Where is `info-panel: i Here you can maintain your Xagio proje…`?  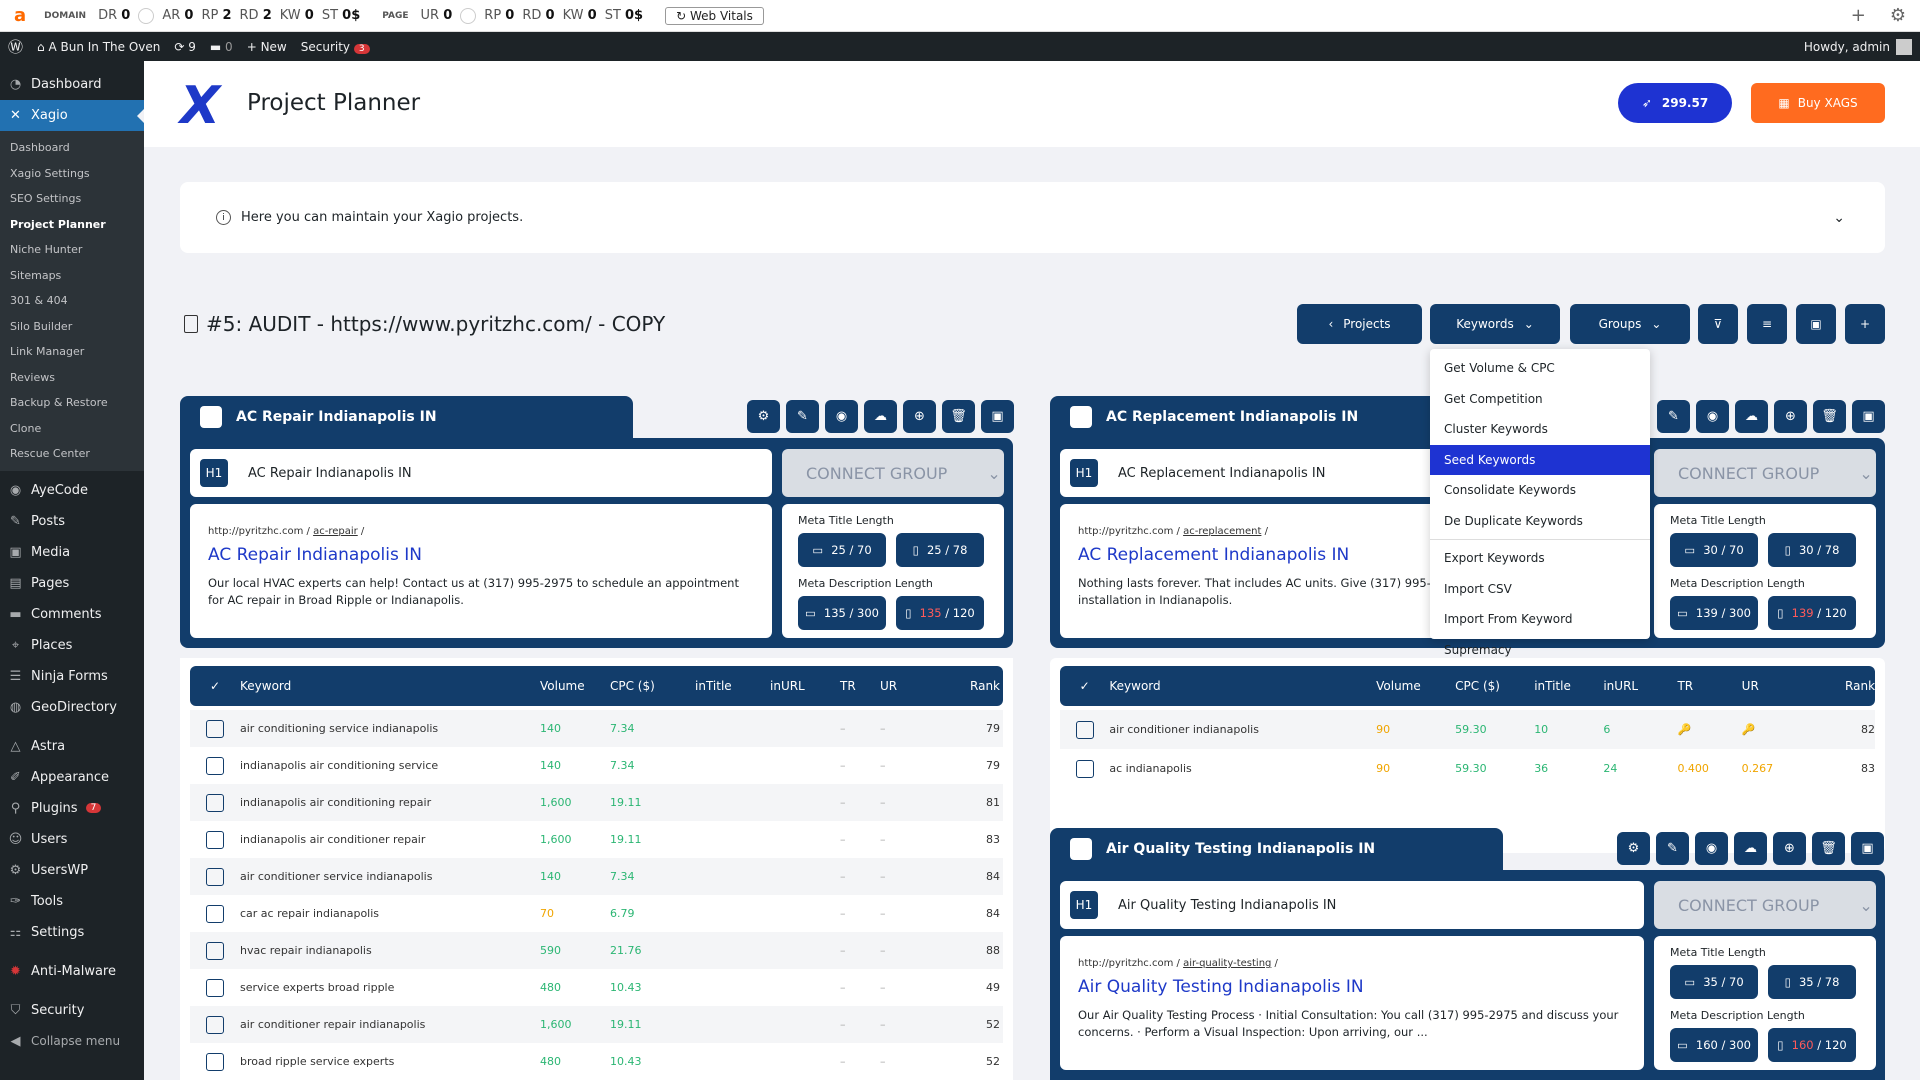
info-panel: i Here you can maintain your Xagio proje… is located at coordinates (1032, 217).